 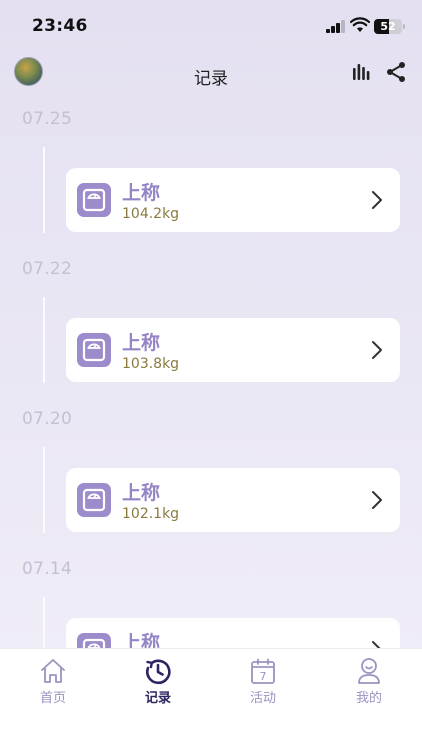 What do you see at coordinates (368, 698) in the screenshot?
I see `tab-label: 我的` at bounding box center [368, 698].